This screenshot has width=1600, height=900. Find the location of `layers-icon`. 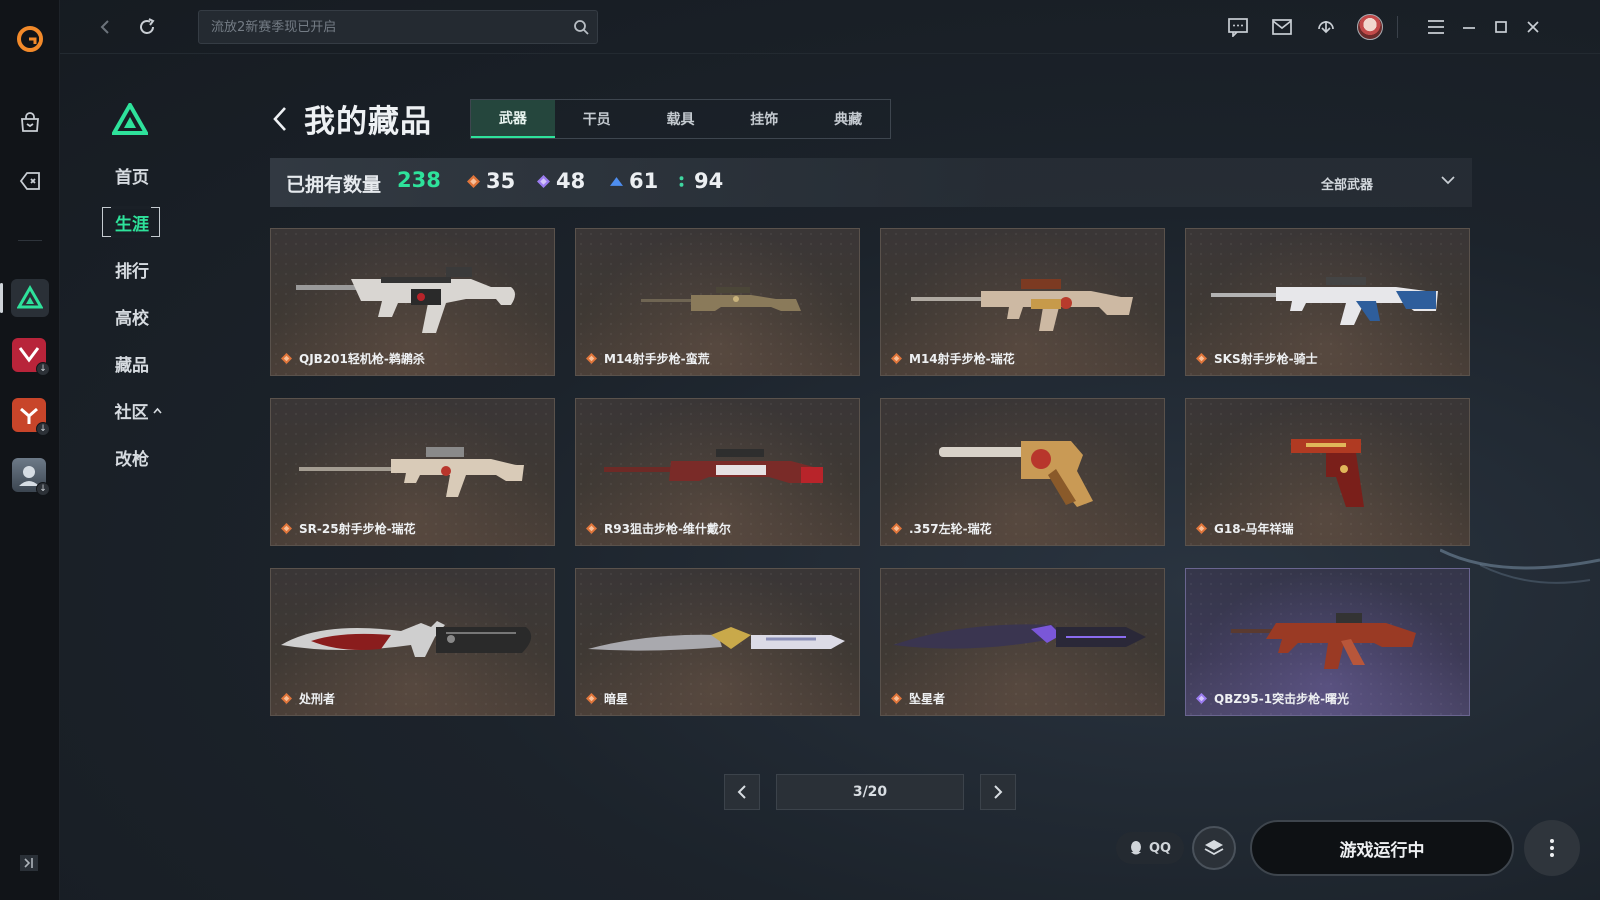

layers-icon is located at coordinates (1214, 848).